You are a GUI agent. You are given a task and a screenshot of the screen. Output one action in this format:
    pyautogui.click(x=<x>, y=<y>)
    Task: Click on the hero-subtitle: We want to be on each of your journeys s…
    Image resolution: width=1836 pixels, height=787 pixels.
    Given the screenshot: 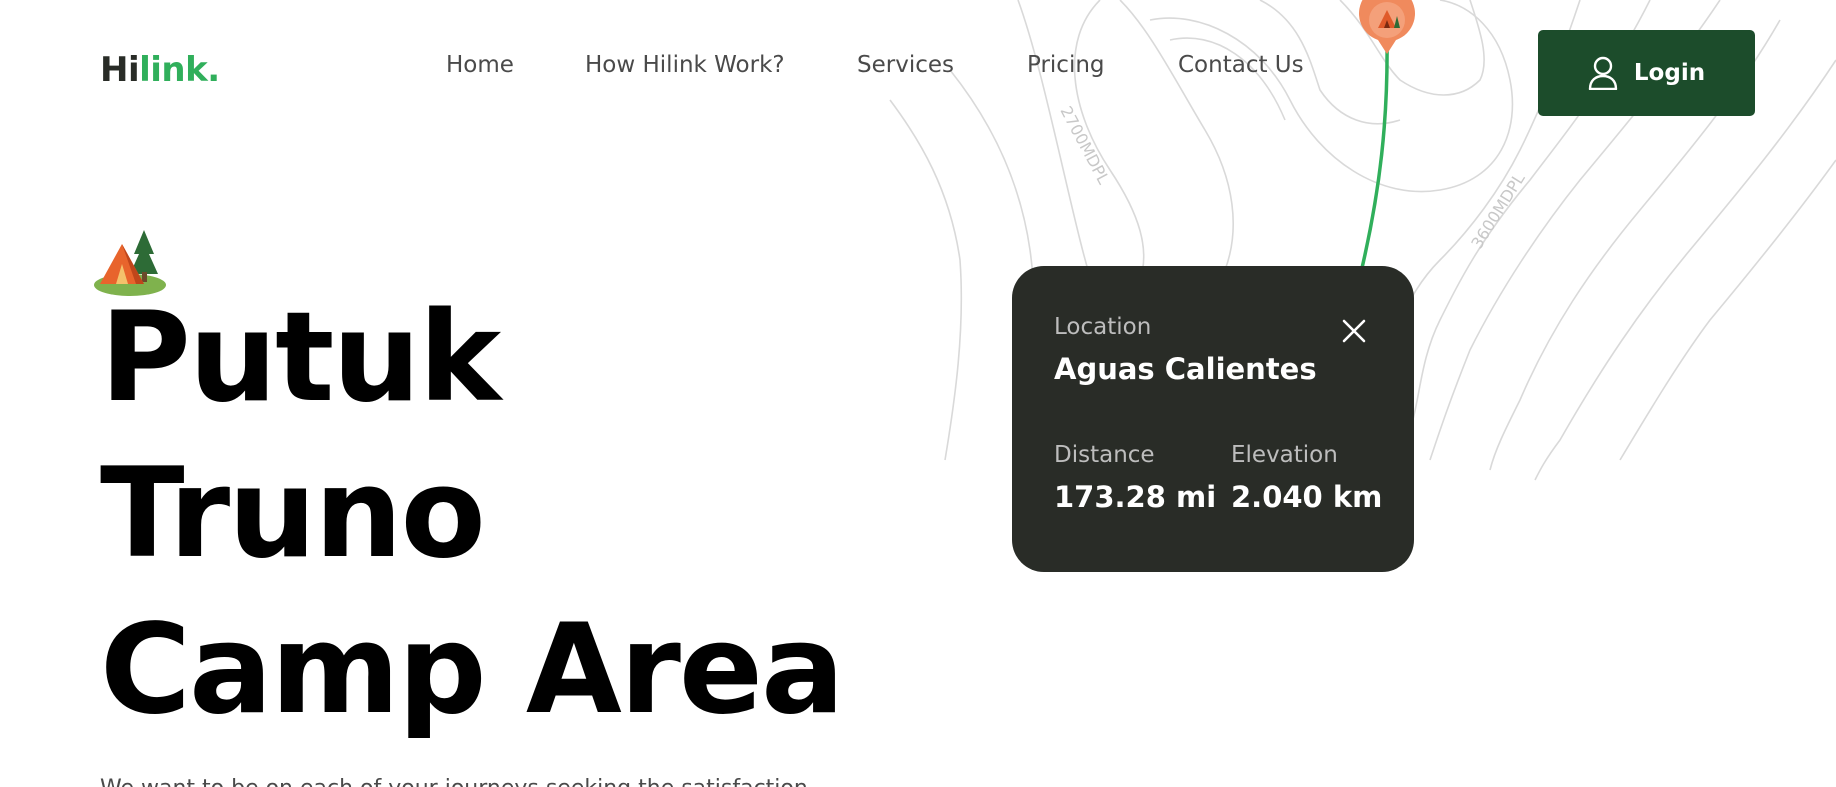 What is the action you would take?
    pyautogui.click(x=454, y=781)
    